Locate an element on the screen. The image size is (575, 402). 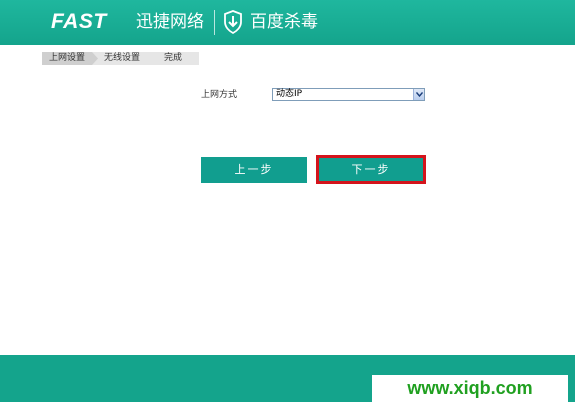
previous-button: 上一步 is located at coordinates (254, 170).